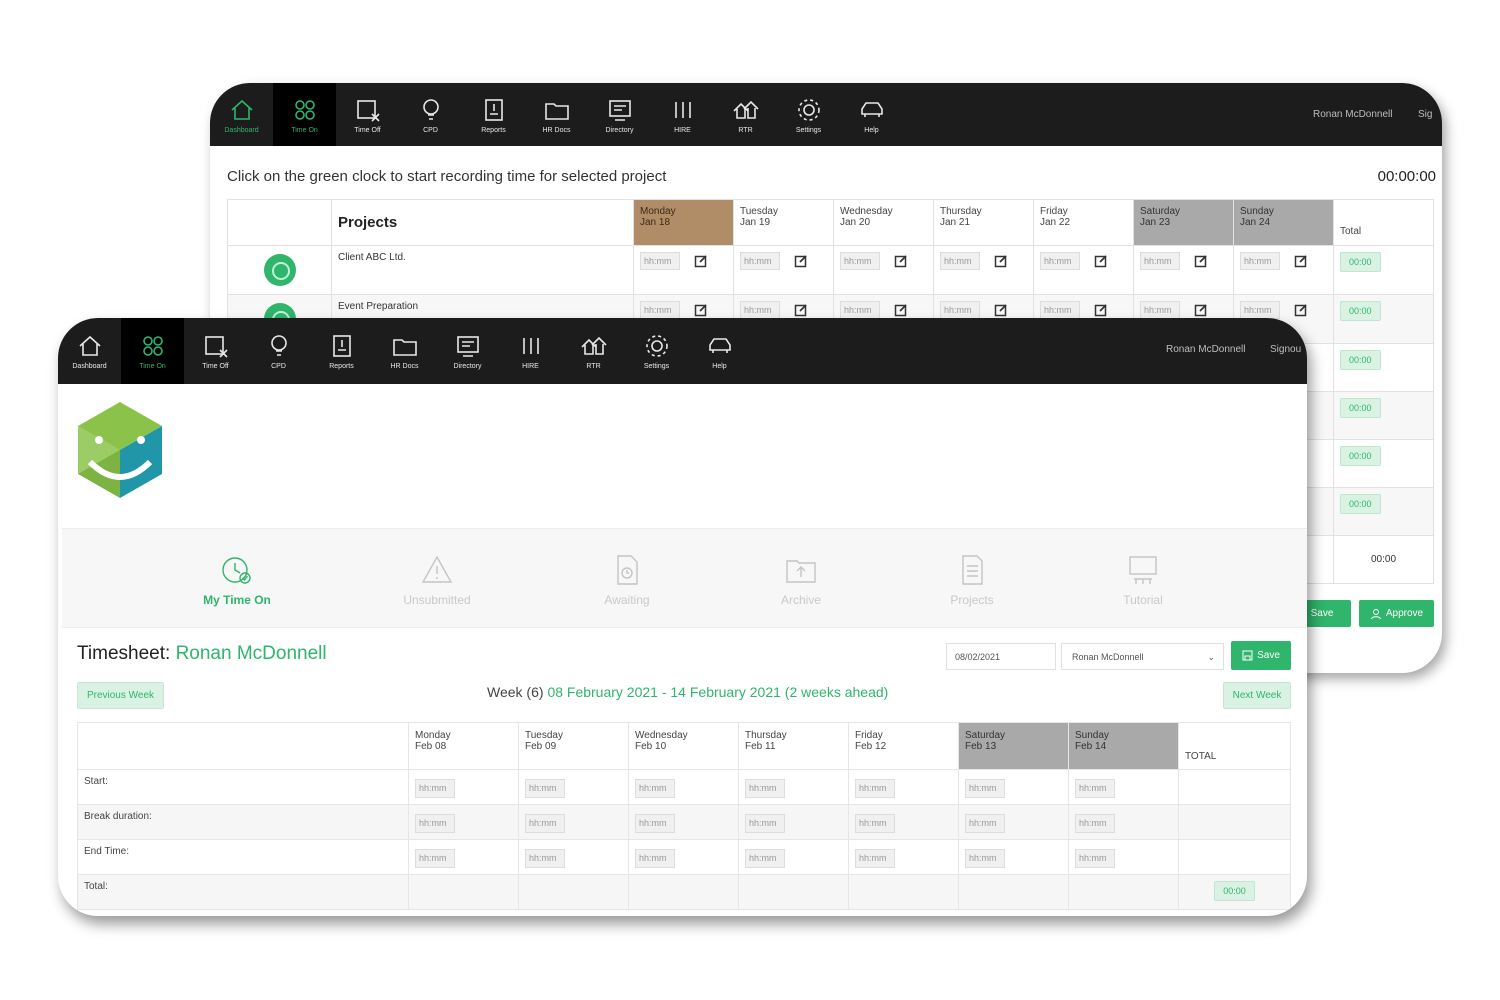  I want to click on next-week-button: Next Week, so click(1257, 695).